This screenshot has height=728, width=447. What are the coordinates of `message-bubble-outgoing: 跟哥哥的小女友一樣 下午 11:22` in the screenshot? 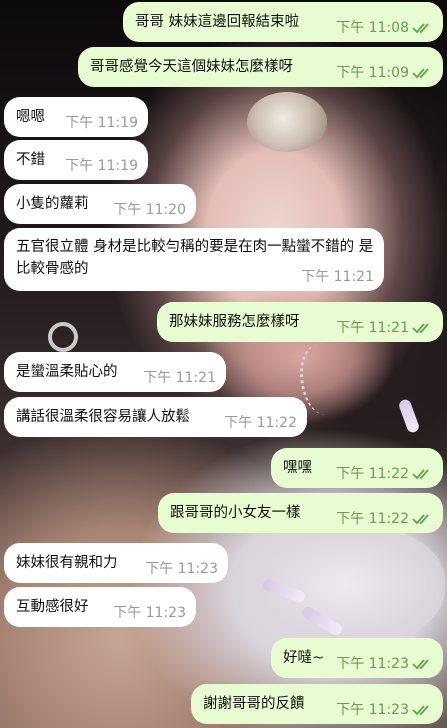 It's located at (300, 513).